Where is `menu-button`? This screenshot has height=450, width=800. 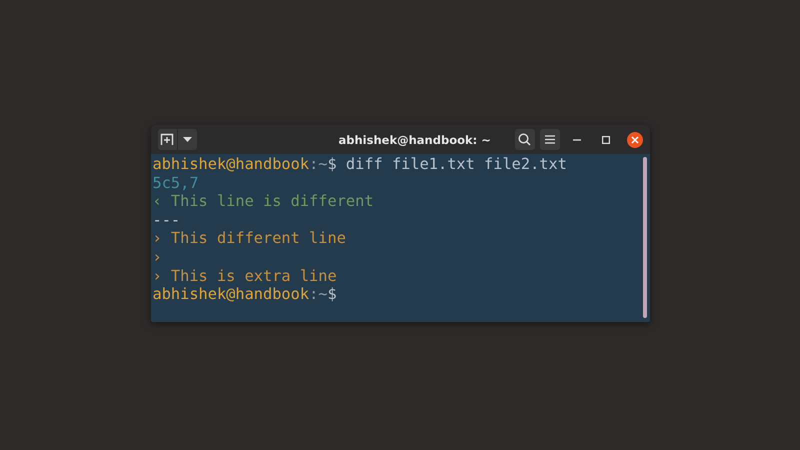 menu-button is located at coordinates (550, 139).